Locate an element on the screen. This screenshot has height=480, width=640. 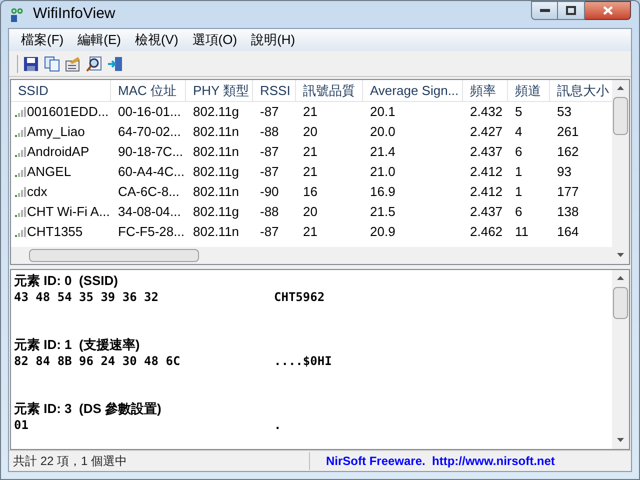
table-cell-text: CHT1355 is located at coordinates (55, 232).